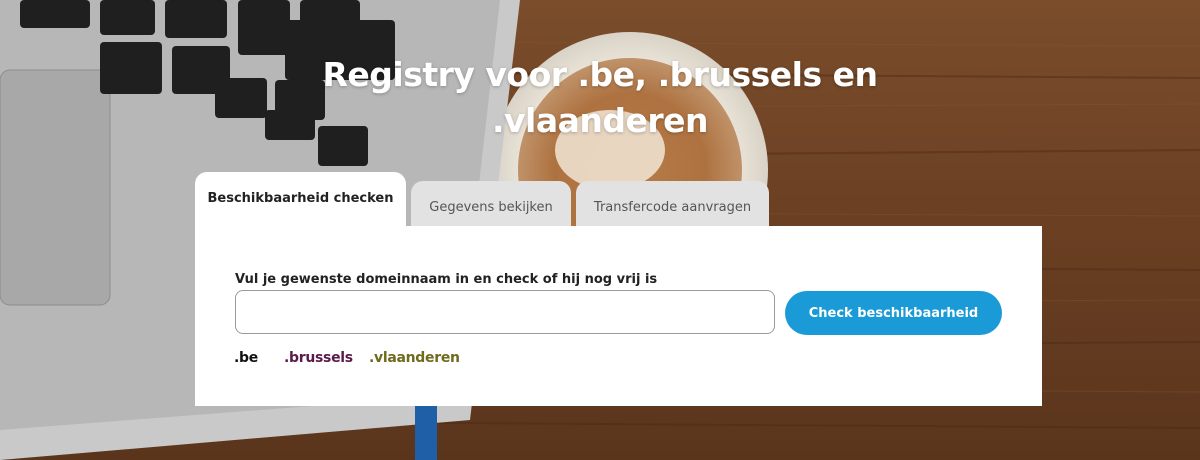 The image size is (1200, 460). What do you see at coordinates (414, 358) in the screenshot?
I see `extension-vlaanderen: .vlaanderen` at bounding box center [414, 358].